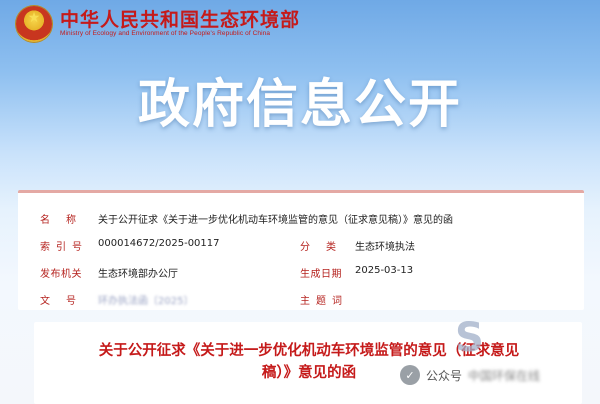  Describe the element at coordinates (61, 274) in the screenshot. I see `issuer-label: 发布机关` at that location.